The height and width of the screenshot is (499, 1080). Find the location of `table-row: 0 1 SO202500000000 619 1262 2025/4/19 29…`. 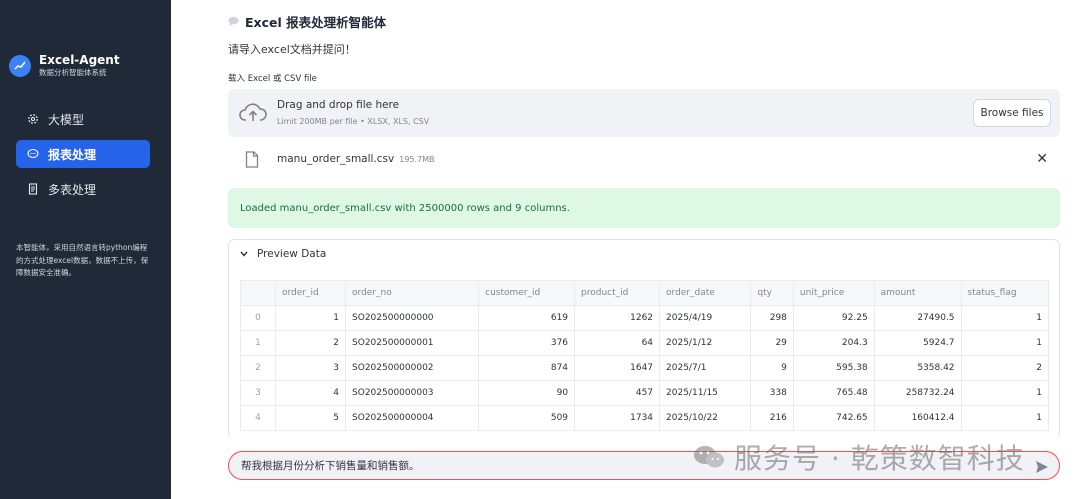

table-row: 0 1 SO202500000000 619 1262 2025/4/19 29… is located at coordinates (645, 318).